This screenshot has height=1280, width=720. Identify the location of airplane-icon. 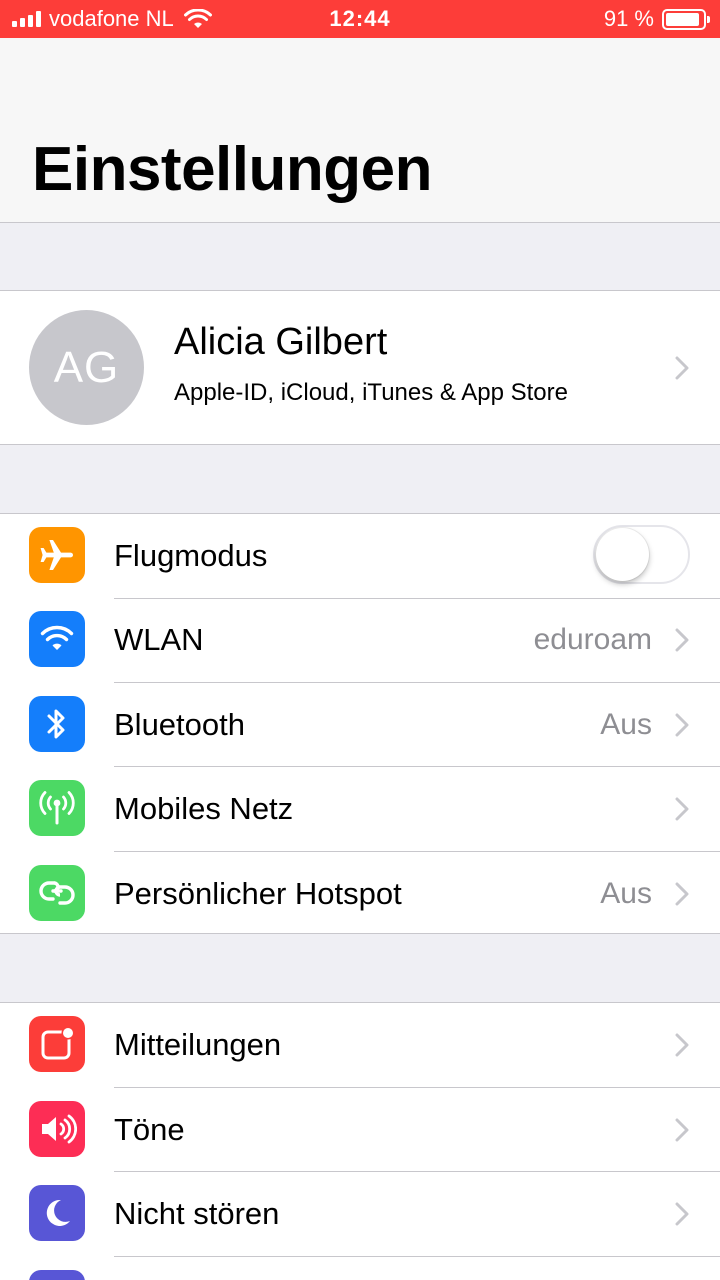
(57, 555).